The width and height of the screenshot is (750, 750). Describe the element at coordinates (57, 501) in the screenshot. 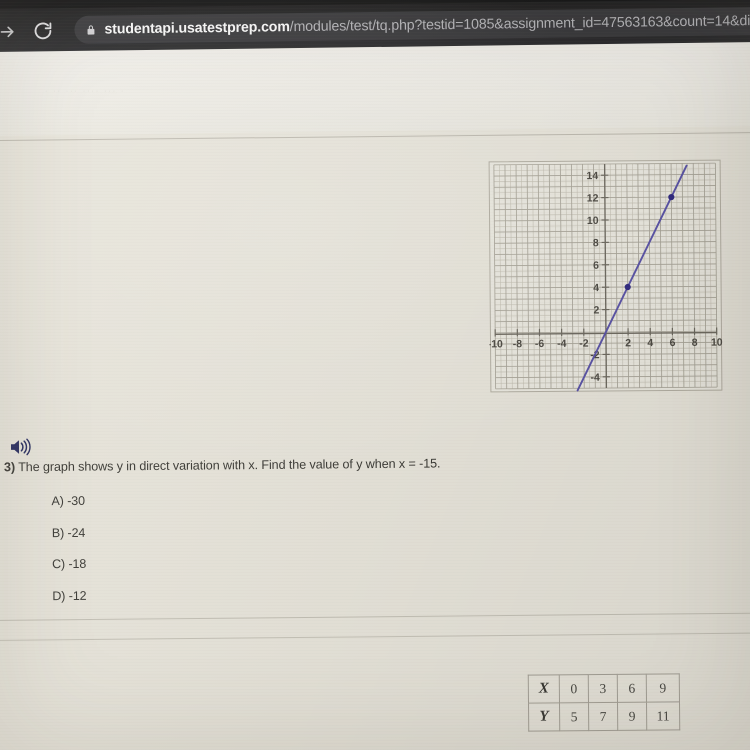

I see `answer-letter-a: A)` at that location.